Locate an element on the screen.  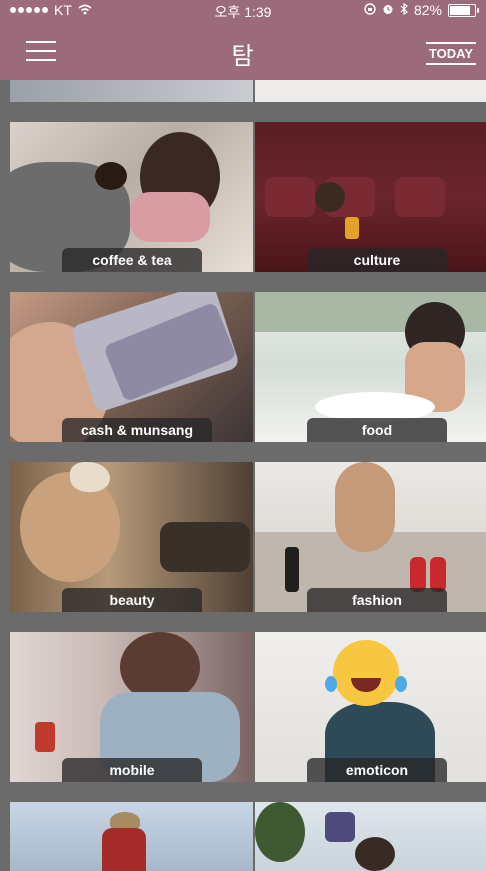
category-tile-culture: culture is located at coordinates (370, 197).